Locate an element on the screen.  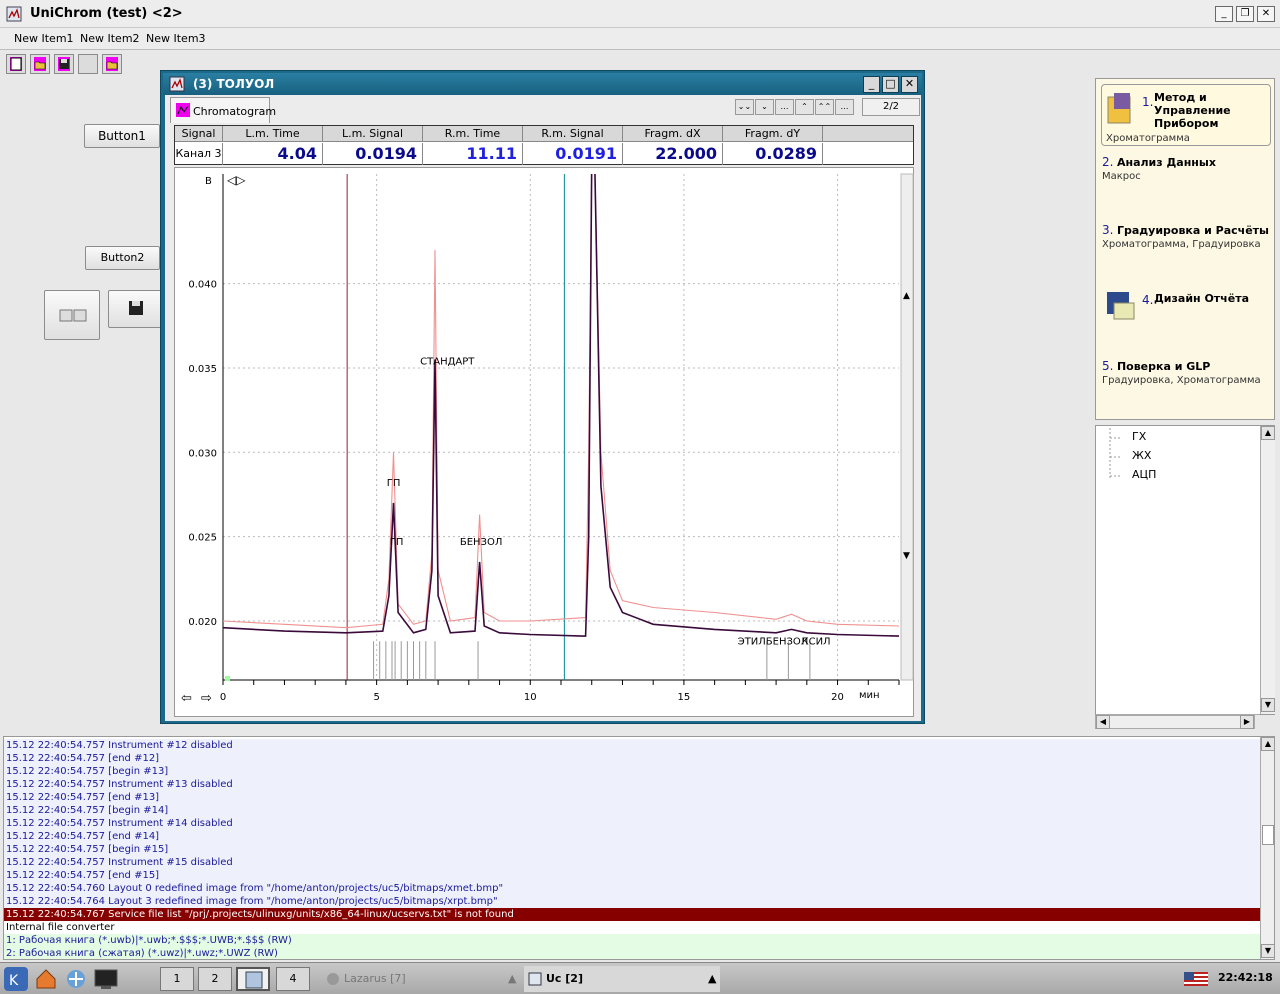
new-file-button is located at coordinates (16, 64).